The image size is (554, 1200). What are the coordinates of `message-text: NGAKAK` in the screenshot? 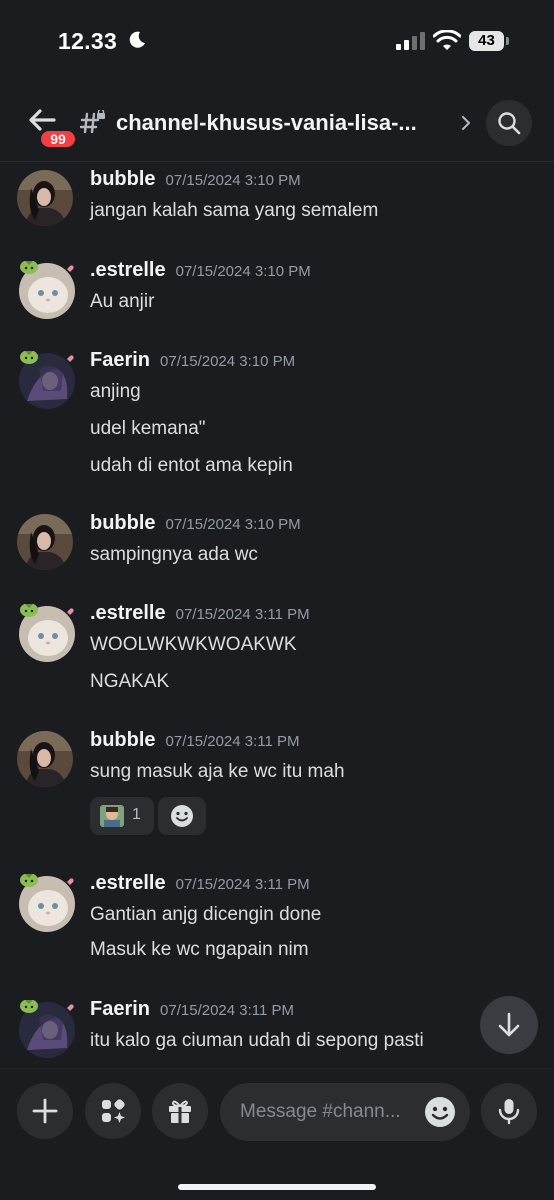 It's located at (130, 681).